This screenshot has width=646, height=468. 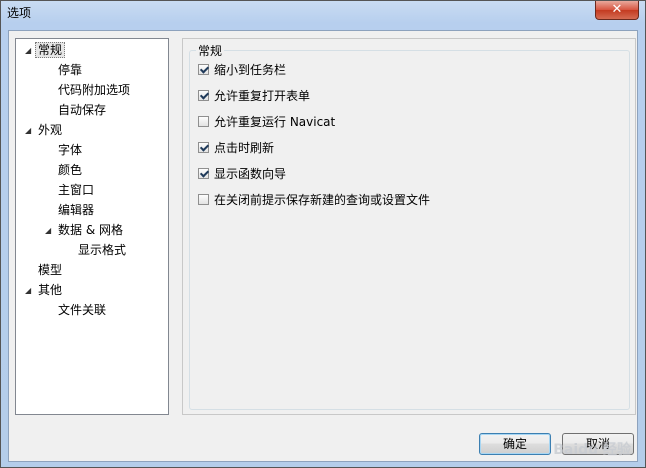 What do you see at coordinates (242, 175) in the screenshot?
I see `option-show-function-wizard: 显示函数向导` at bounding box center [242, 175].